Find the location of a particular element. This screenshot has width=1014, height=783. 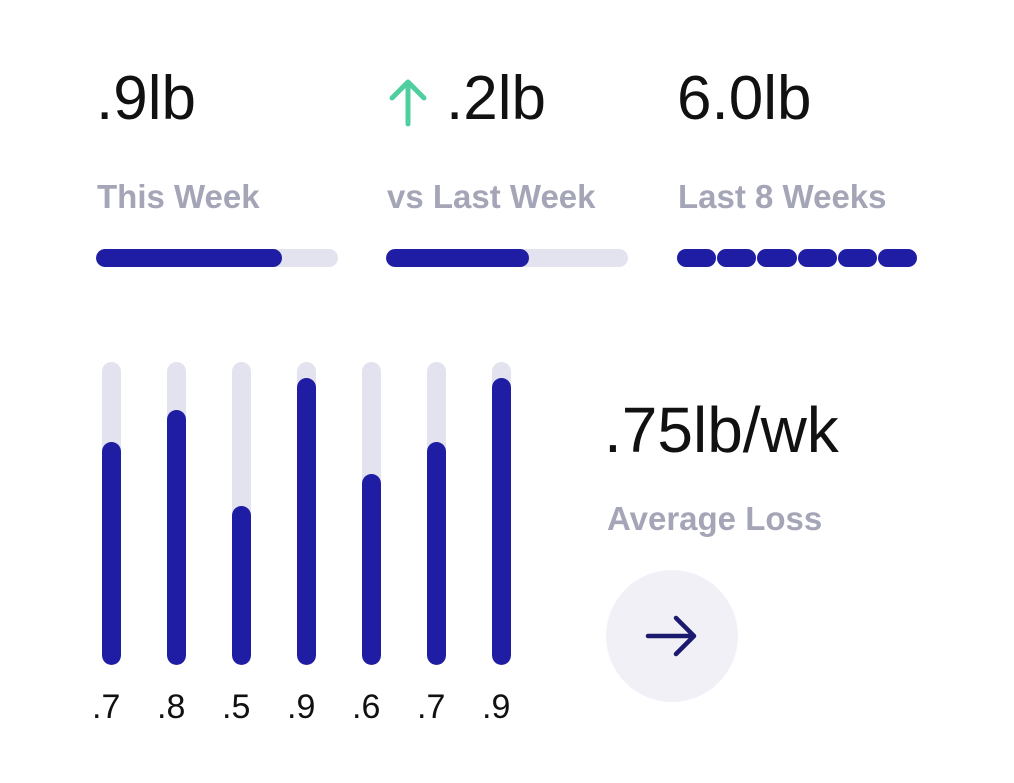

bar-column: .8 is located at coordinates (174, 547).